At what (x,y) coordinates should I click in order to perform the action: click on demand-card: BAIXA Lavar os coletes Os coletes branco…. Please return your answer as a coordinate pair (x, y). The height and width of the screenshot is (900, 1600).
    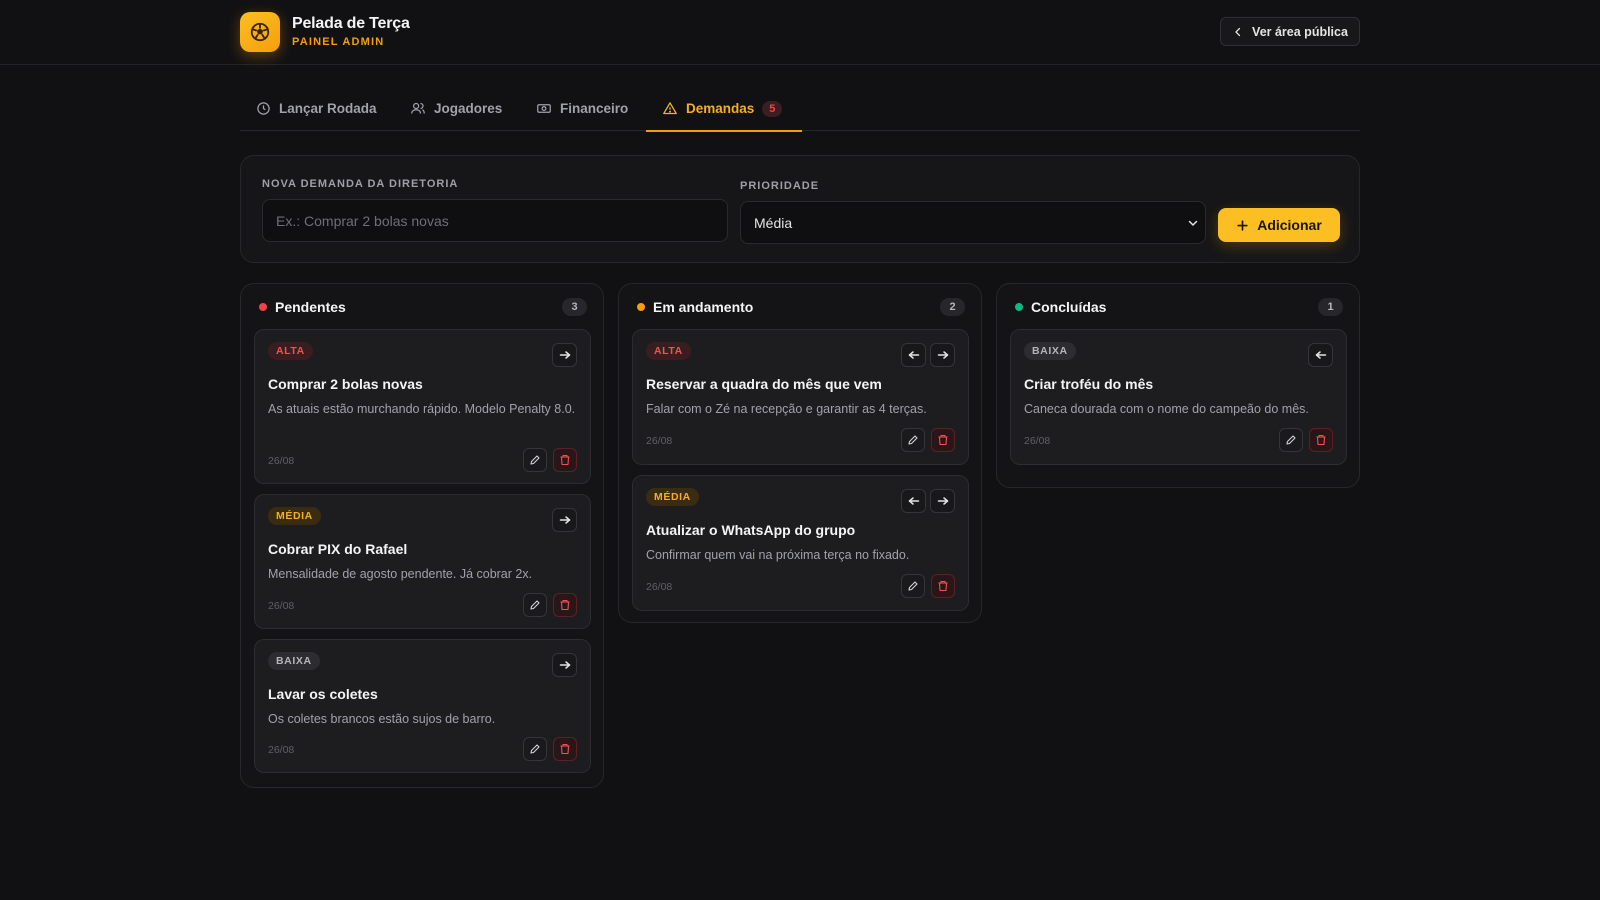
    Looking at the image, I should click on (422, 706).